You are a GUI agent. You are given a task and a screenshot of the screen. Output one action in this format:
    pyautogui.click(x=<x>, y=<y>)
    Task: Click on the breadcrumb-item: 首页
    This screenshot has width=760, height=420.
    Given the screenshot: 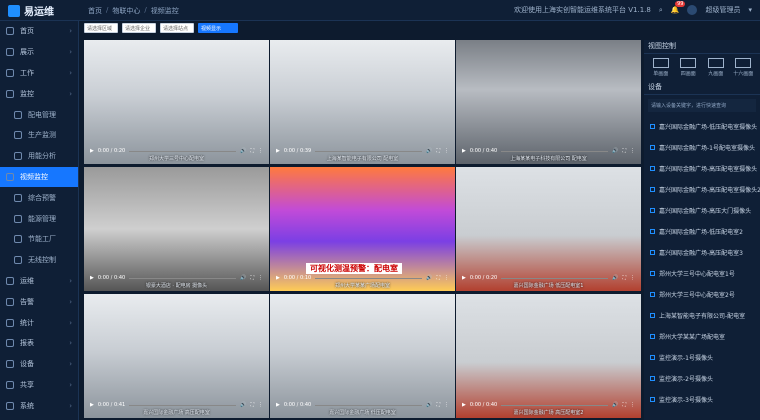 What is the action you would take?
    pyautogui.click(x=95, y=11)
    